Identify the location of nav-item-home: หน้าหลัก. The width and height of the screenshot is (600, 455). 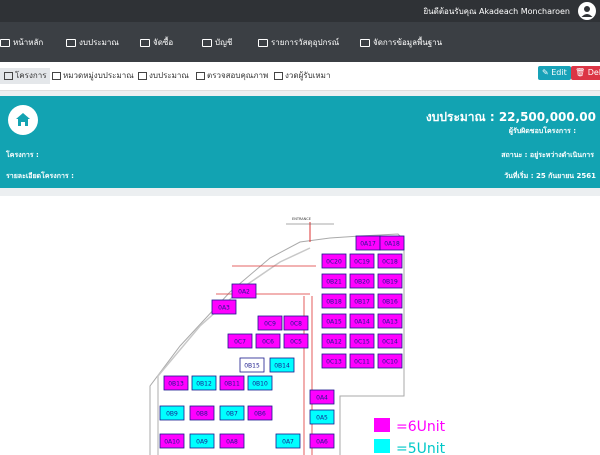
(21, 42).